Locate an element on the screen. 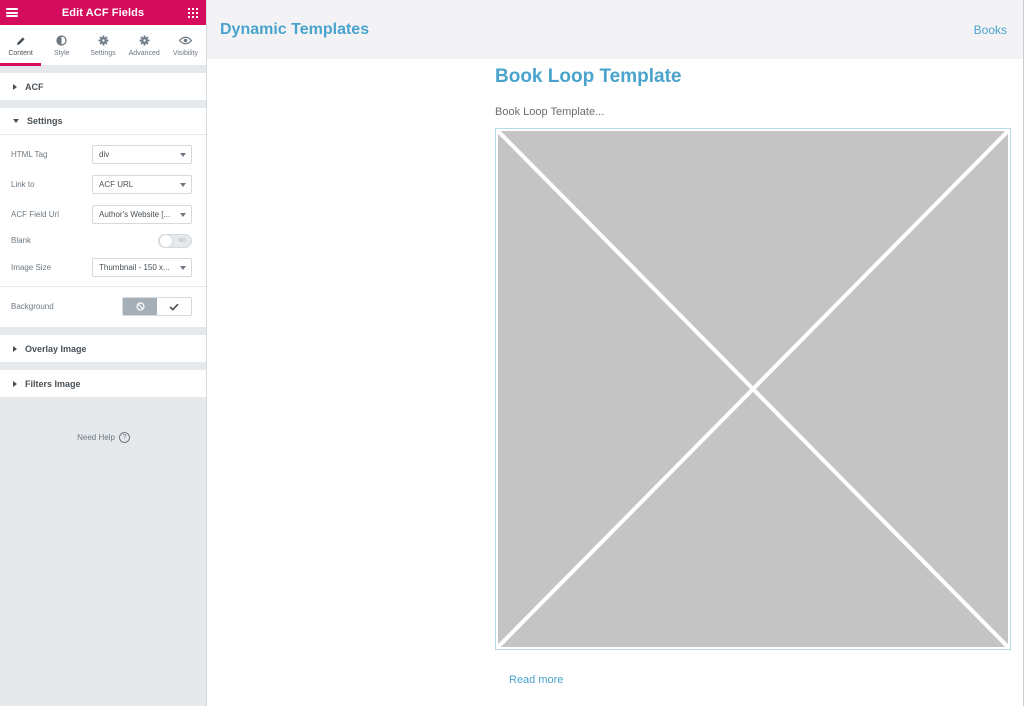  section-overlay-header: Overlay Image is located at coordinates (103, 348).